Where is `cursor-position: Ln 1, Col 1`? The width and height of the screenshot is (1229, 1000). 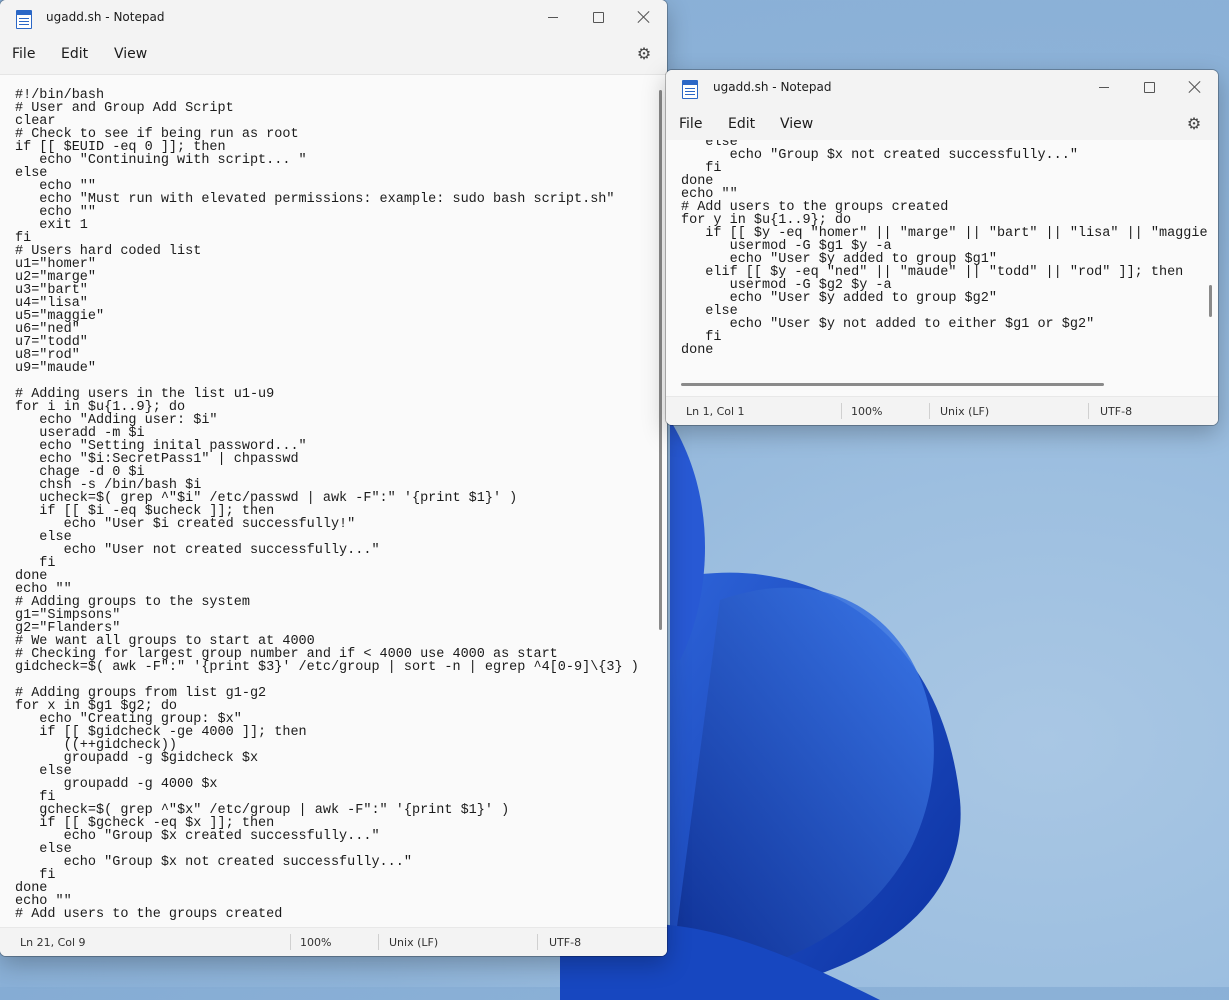 cursor-position: Ln 1, Col 1 is located at coordinates (715, 411).